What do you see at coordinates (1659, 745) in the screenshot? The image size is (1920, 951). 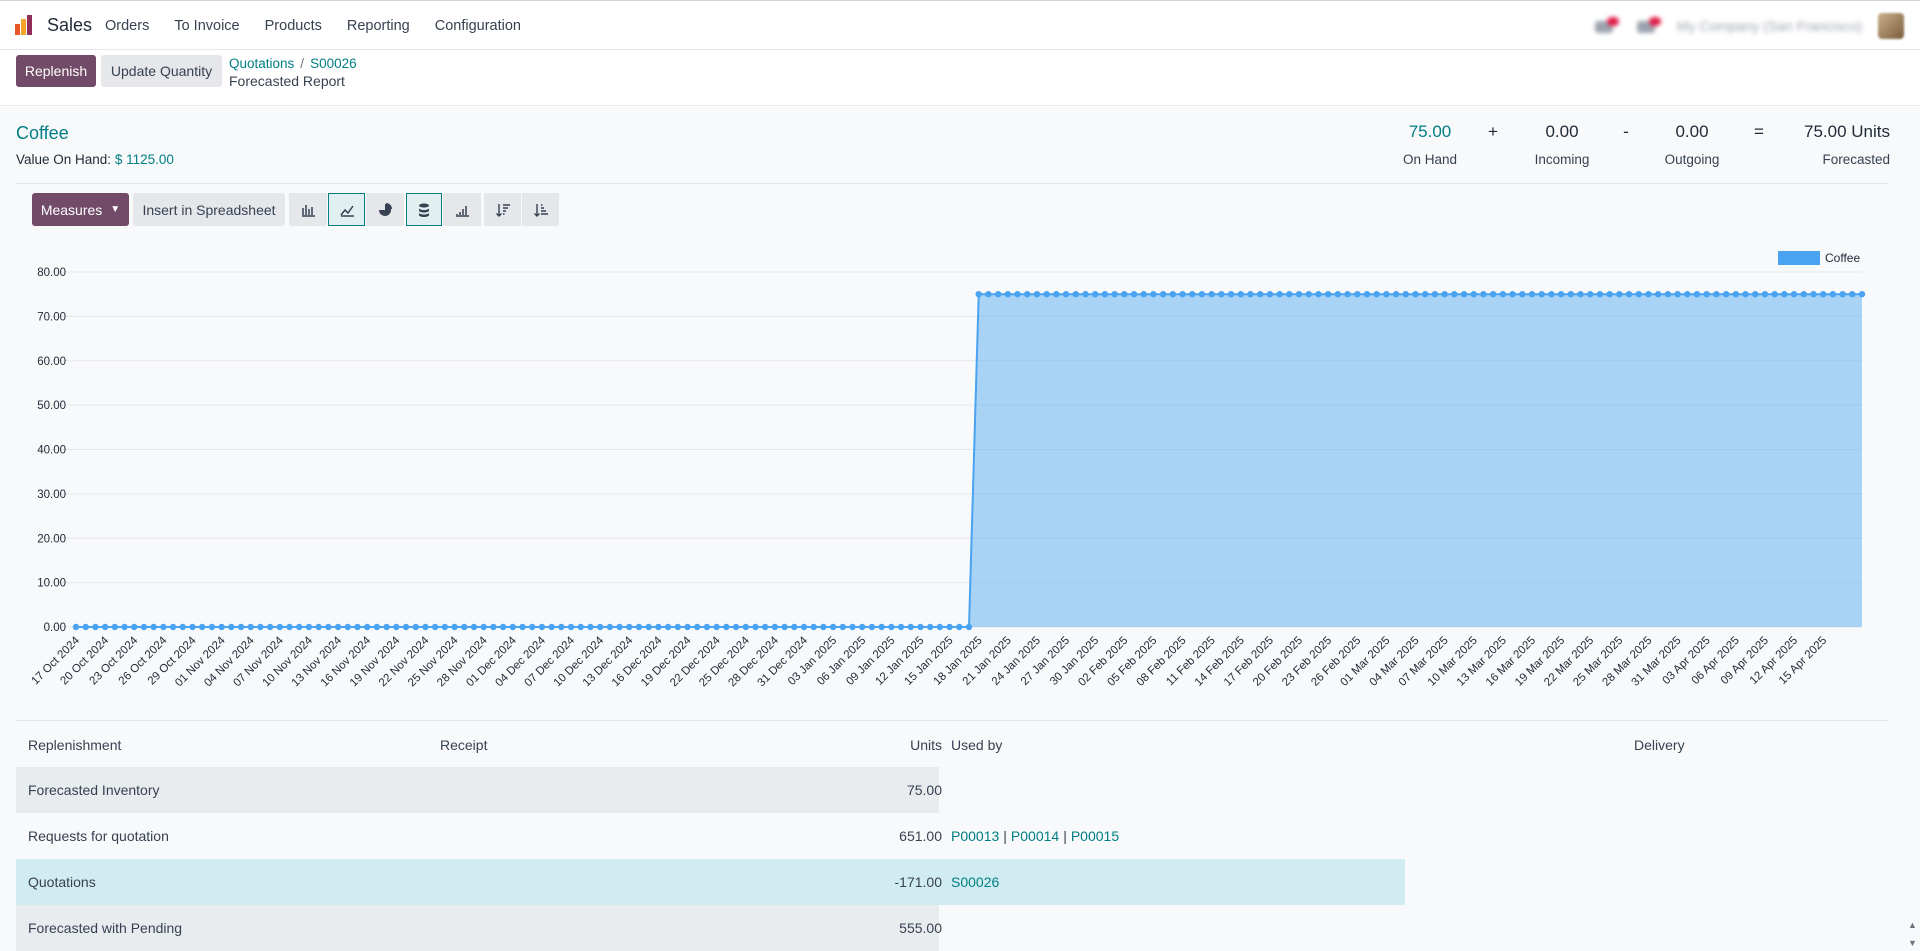 I see `header-delivery: Delivery` at bounding box center [1659, 745].